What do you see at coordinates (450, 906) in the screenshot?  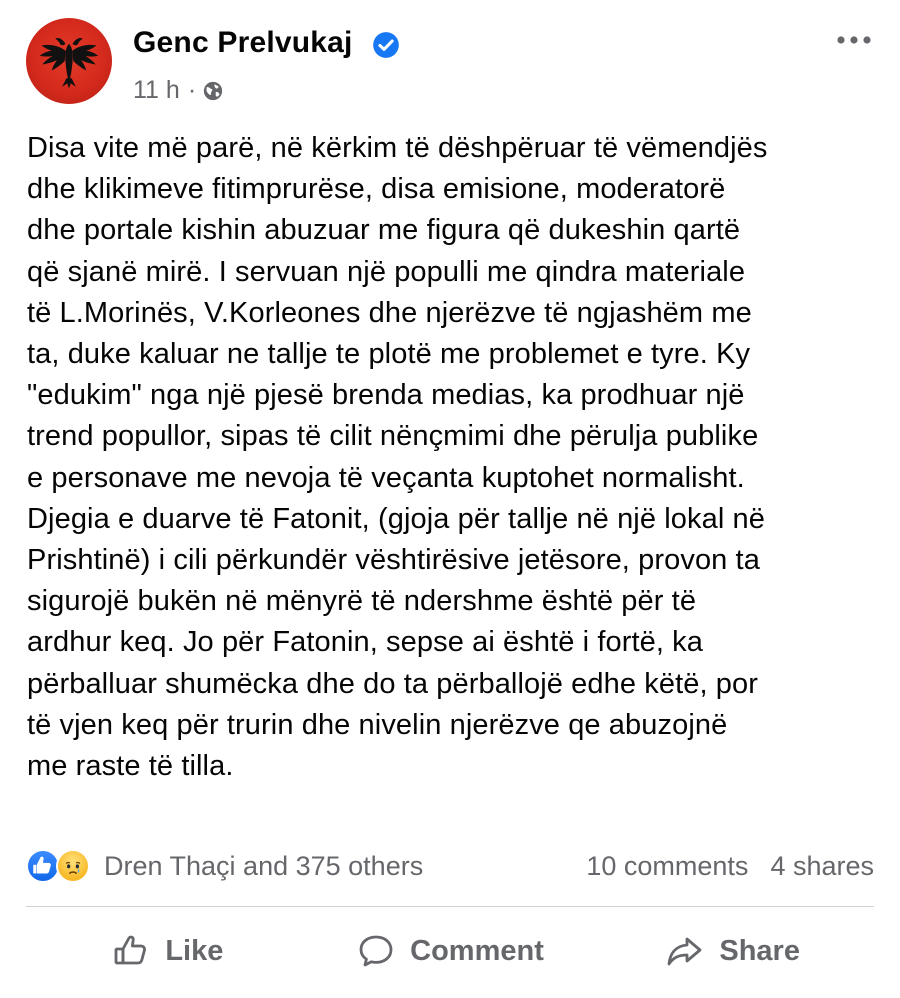 I see `divider` at bounding box center [450, 906].